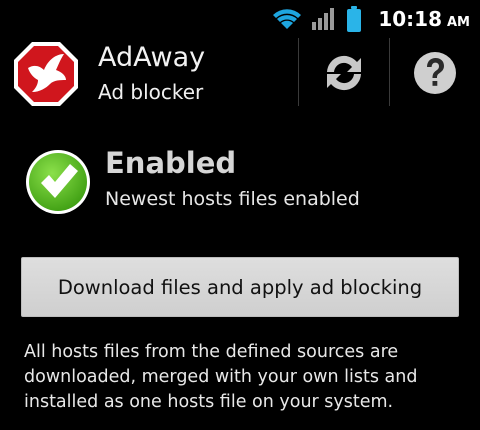  I want to click on status-description: Newest hosts files enabled, so click(232, 199).